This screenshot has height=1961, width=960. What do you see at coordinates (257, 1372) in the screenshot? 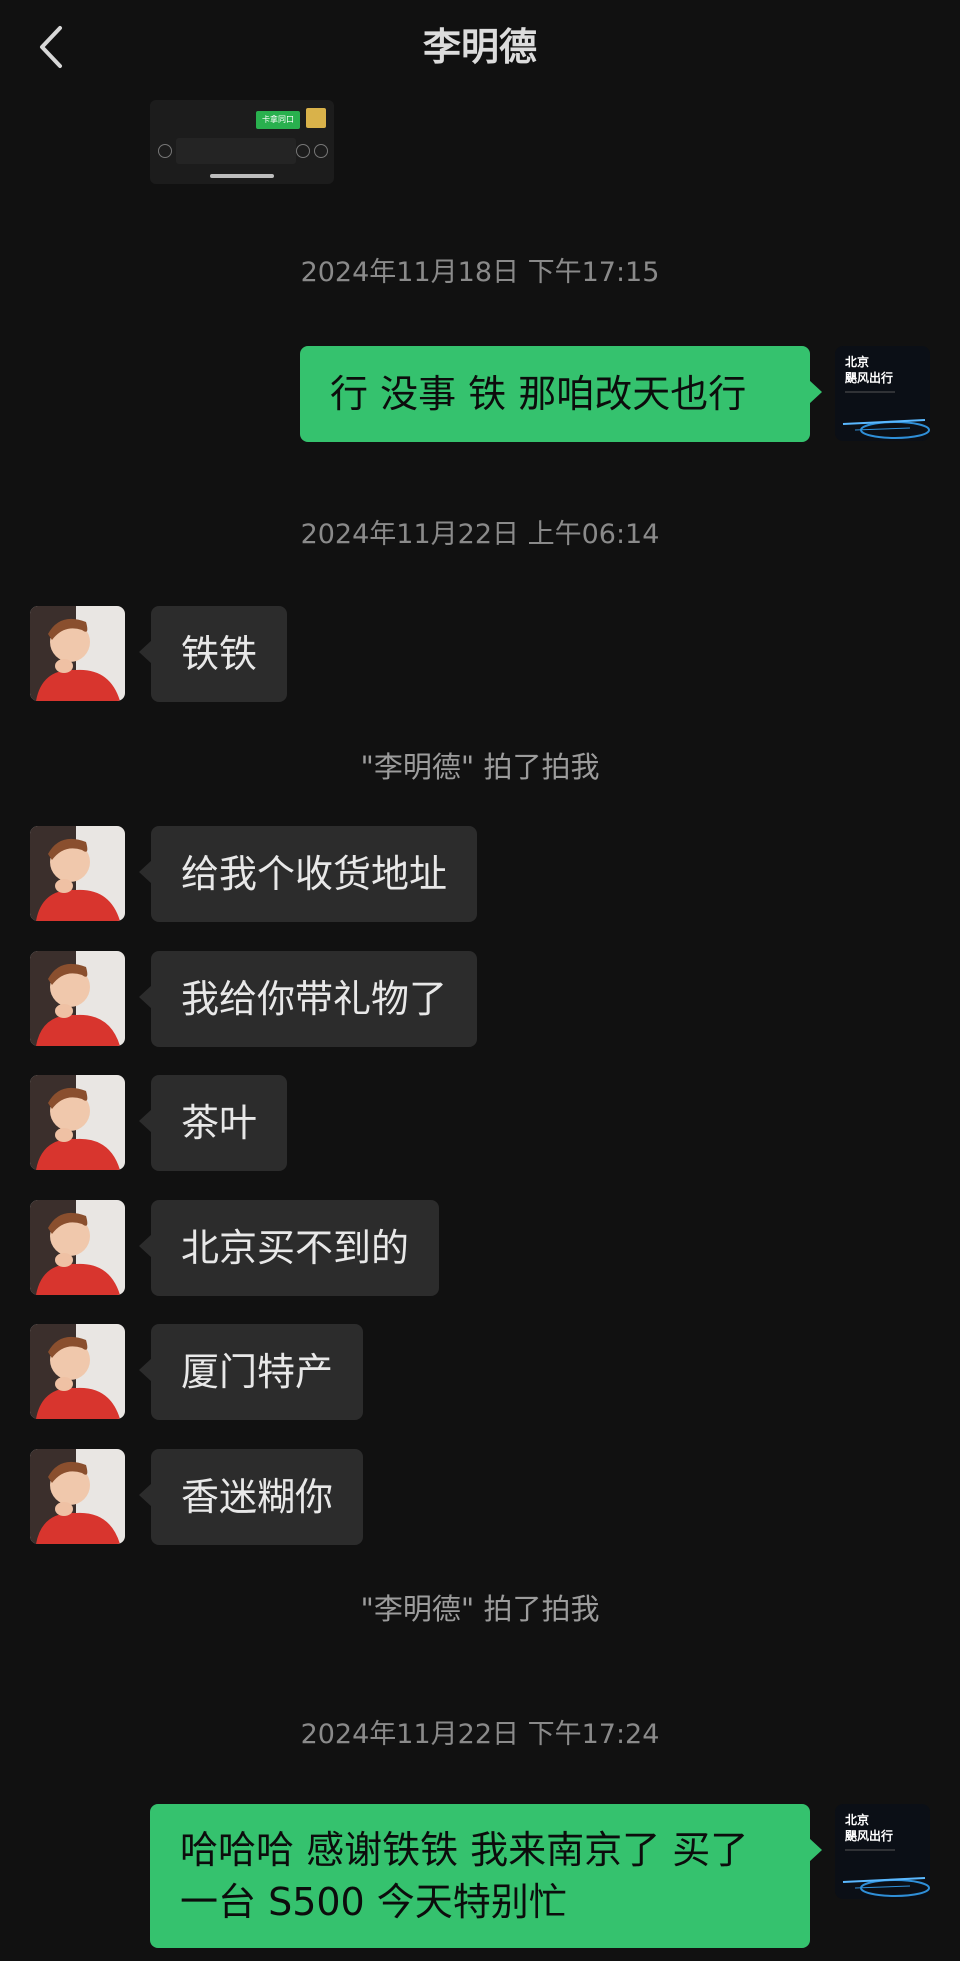
I see `message-text: 厦门特产` at bounding box center [257, 1372].